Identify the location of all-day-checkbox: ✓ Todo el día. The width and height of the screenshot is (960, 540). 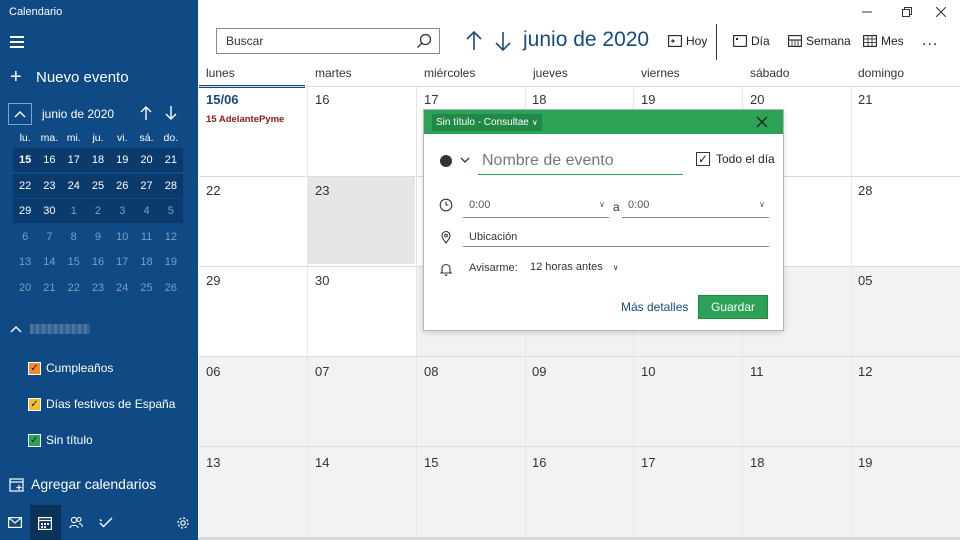
(735, 159).